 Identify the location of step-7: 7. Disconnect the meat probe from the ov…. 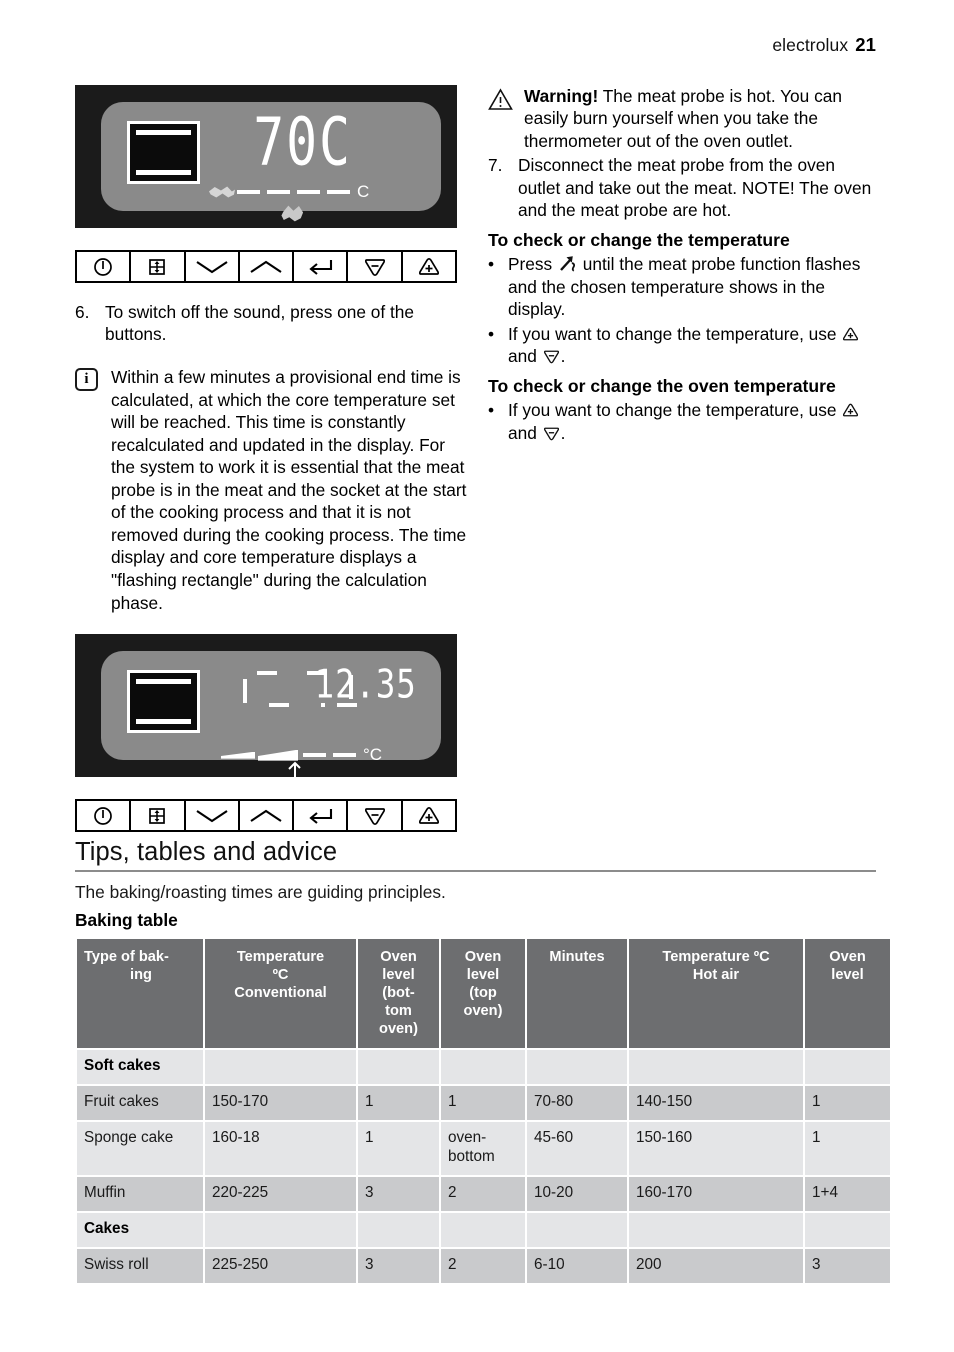
(684, 187).